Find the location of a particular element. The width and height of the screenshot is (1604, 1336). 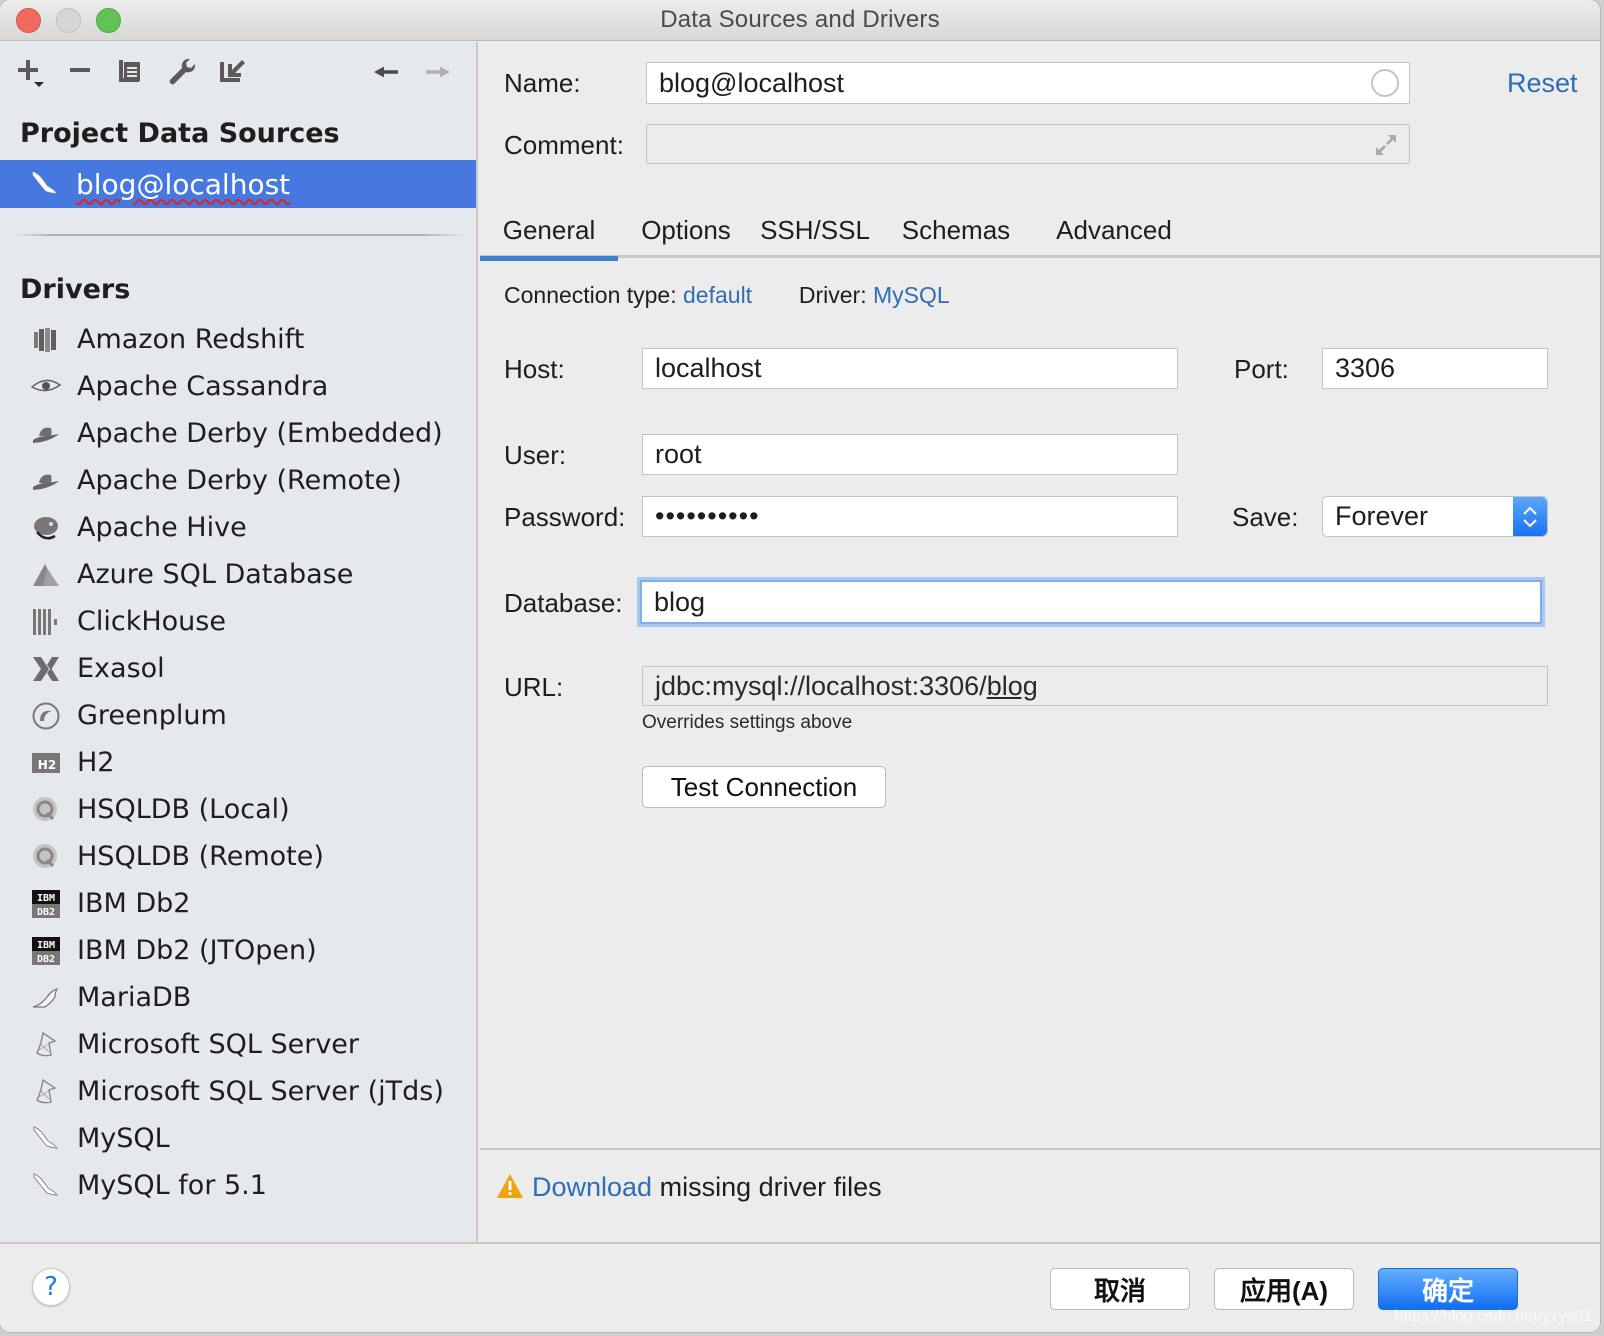

back-button is located at coordinates (386, 72).